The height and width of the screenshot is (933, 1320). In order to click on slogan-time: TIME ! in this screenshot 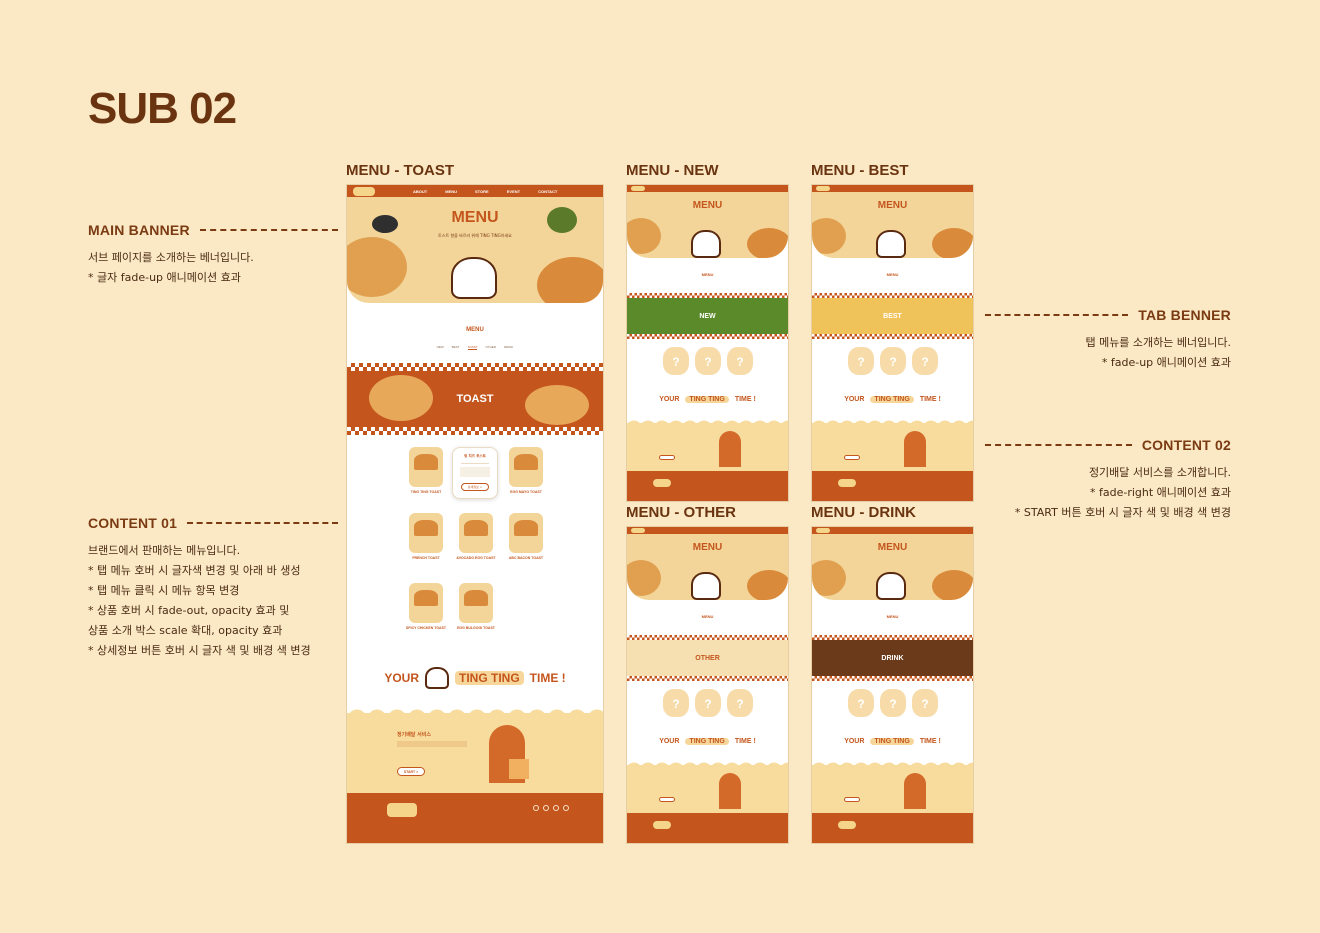, I will do `click(547, 678)`.